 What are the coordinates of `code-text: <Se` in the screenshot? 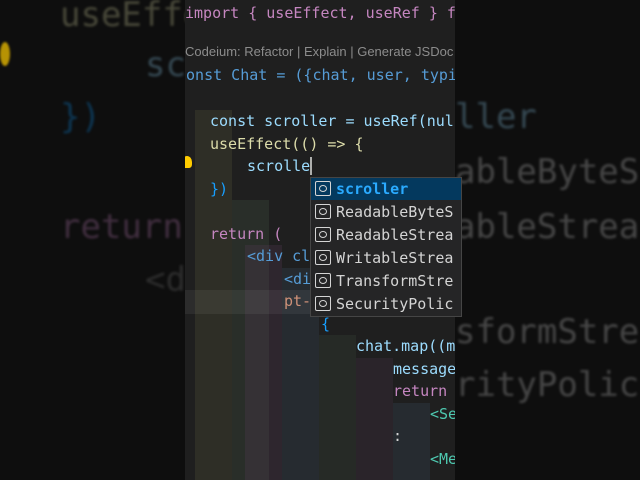 It's located at (442, 414).